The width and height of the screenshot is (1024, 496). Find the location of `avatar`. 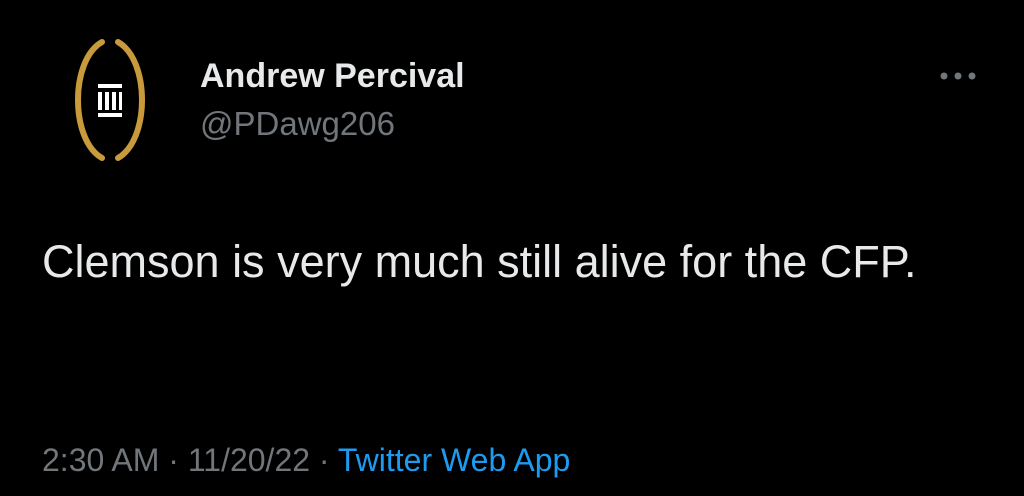

avatar is located at coordinates (110, 100).